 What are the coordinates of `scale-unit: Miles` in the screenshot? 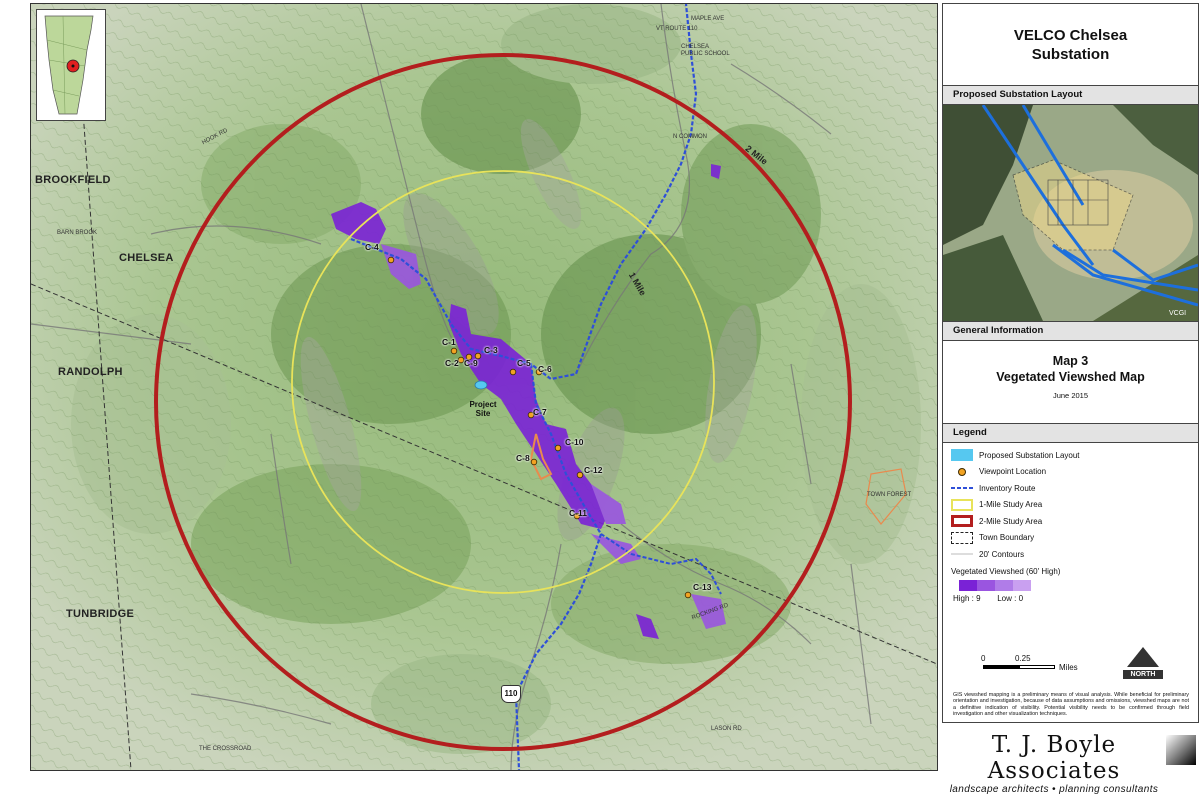 It's located at (1068, 667).